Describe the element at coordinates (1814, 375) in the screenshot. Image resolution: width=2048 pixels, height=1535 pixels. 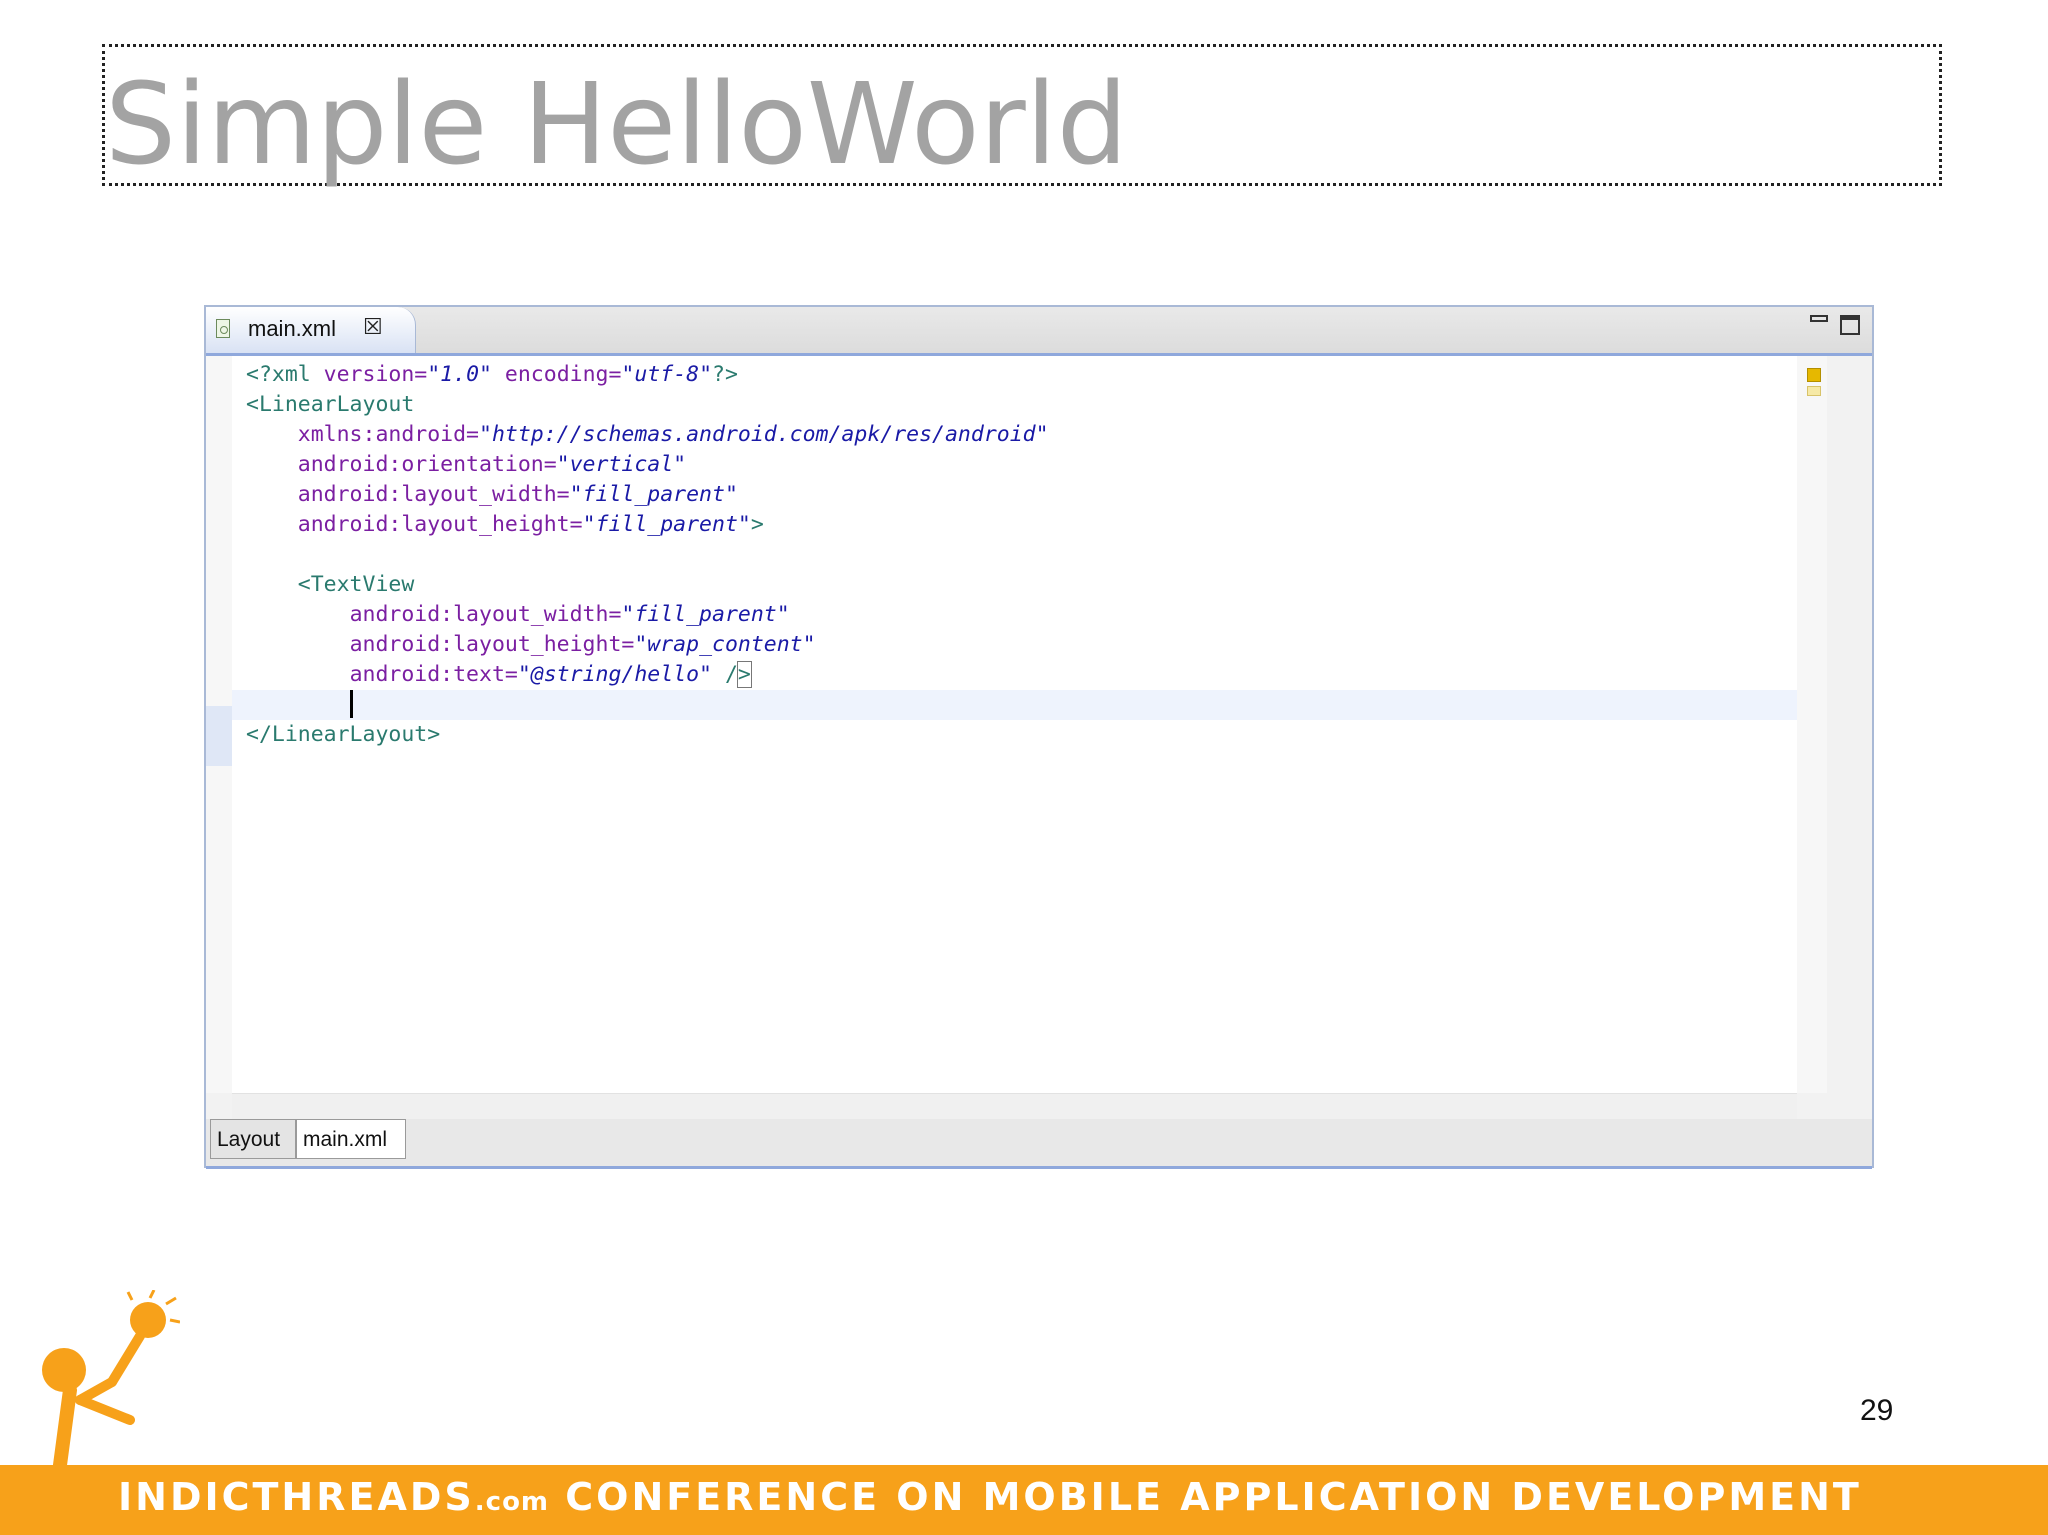
I see `warning-marker` at that location.